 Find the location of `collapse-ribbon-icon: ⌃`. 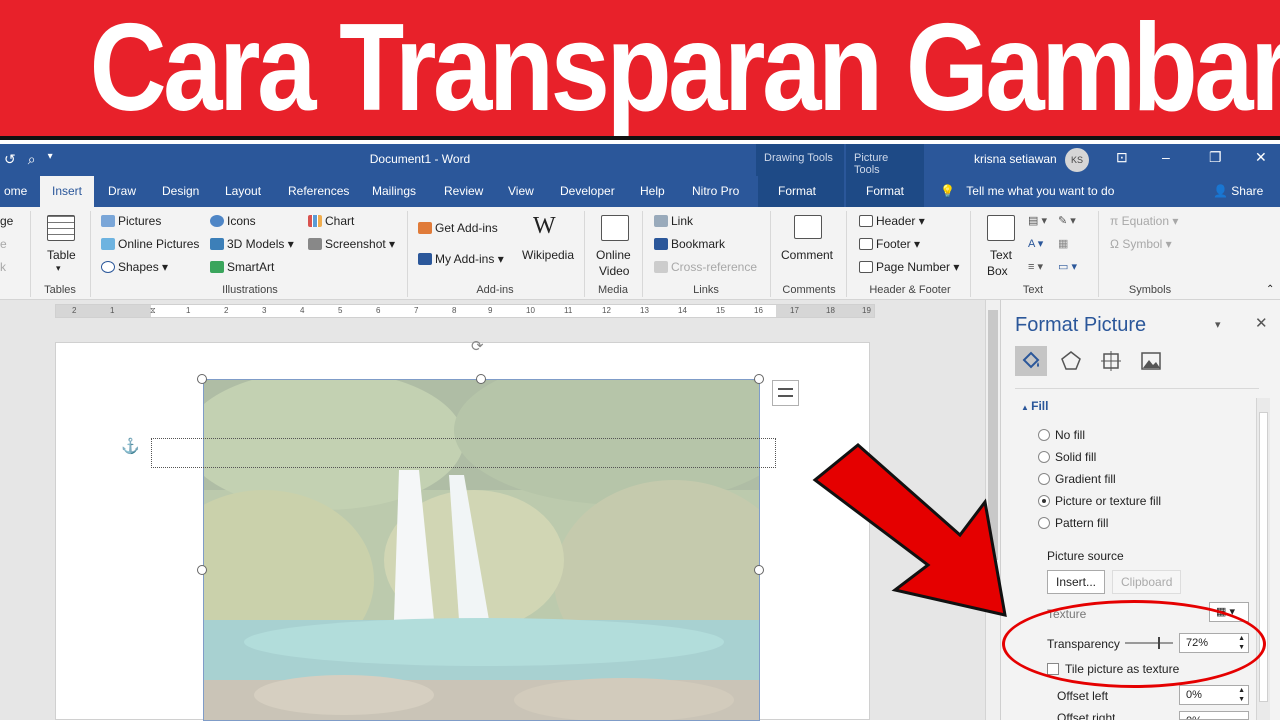

collapse-ribbon-icon: ⌃ is located at coordinates (1270, 289).